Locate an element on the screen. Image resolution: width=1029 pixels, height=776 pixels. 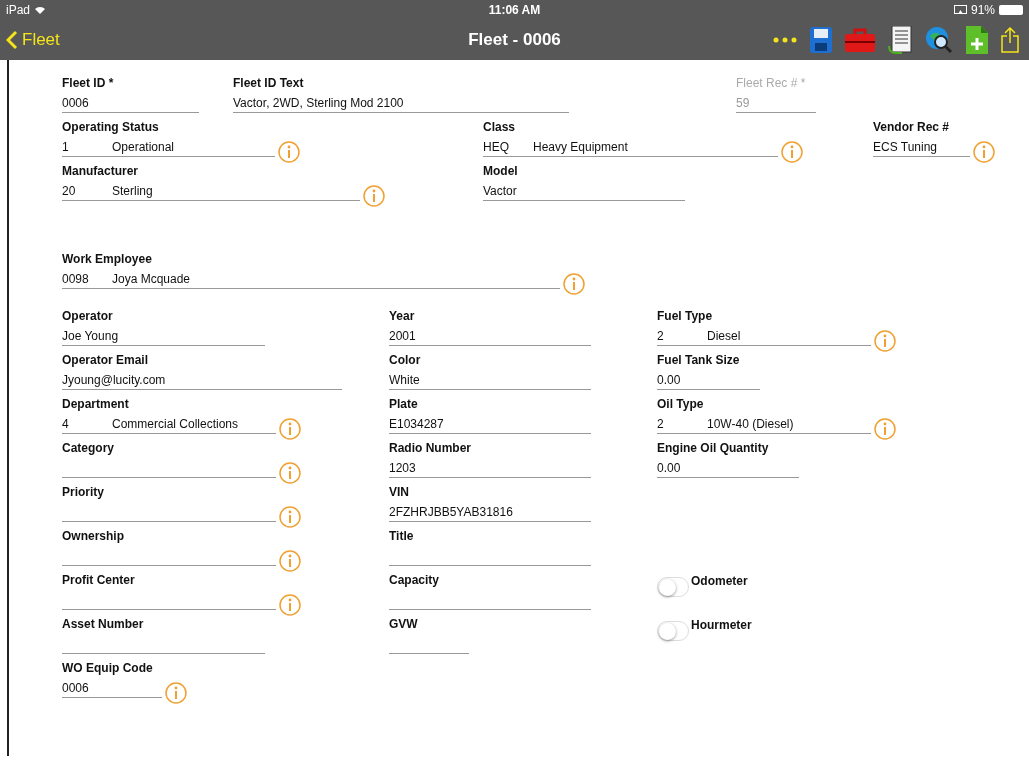
field-label: Class is located at coordinates (500, 127).